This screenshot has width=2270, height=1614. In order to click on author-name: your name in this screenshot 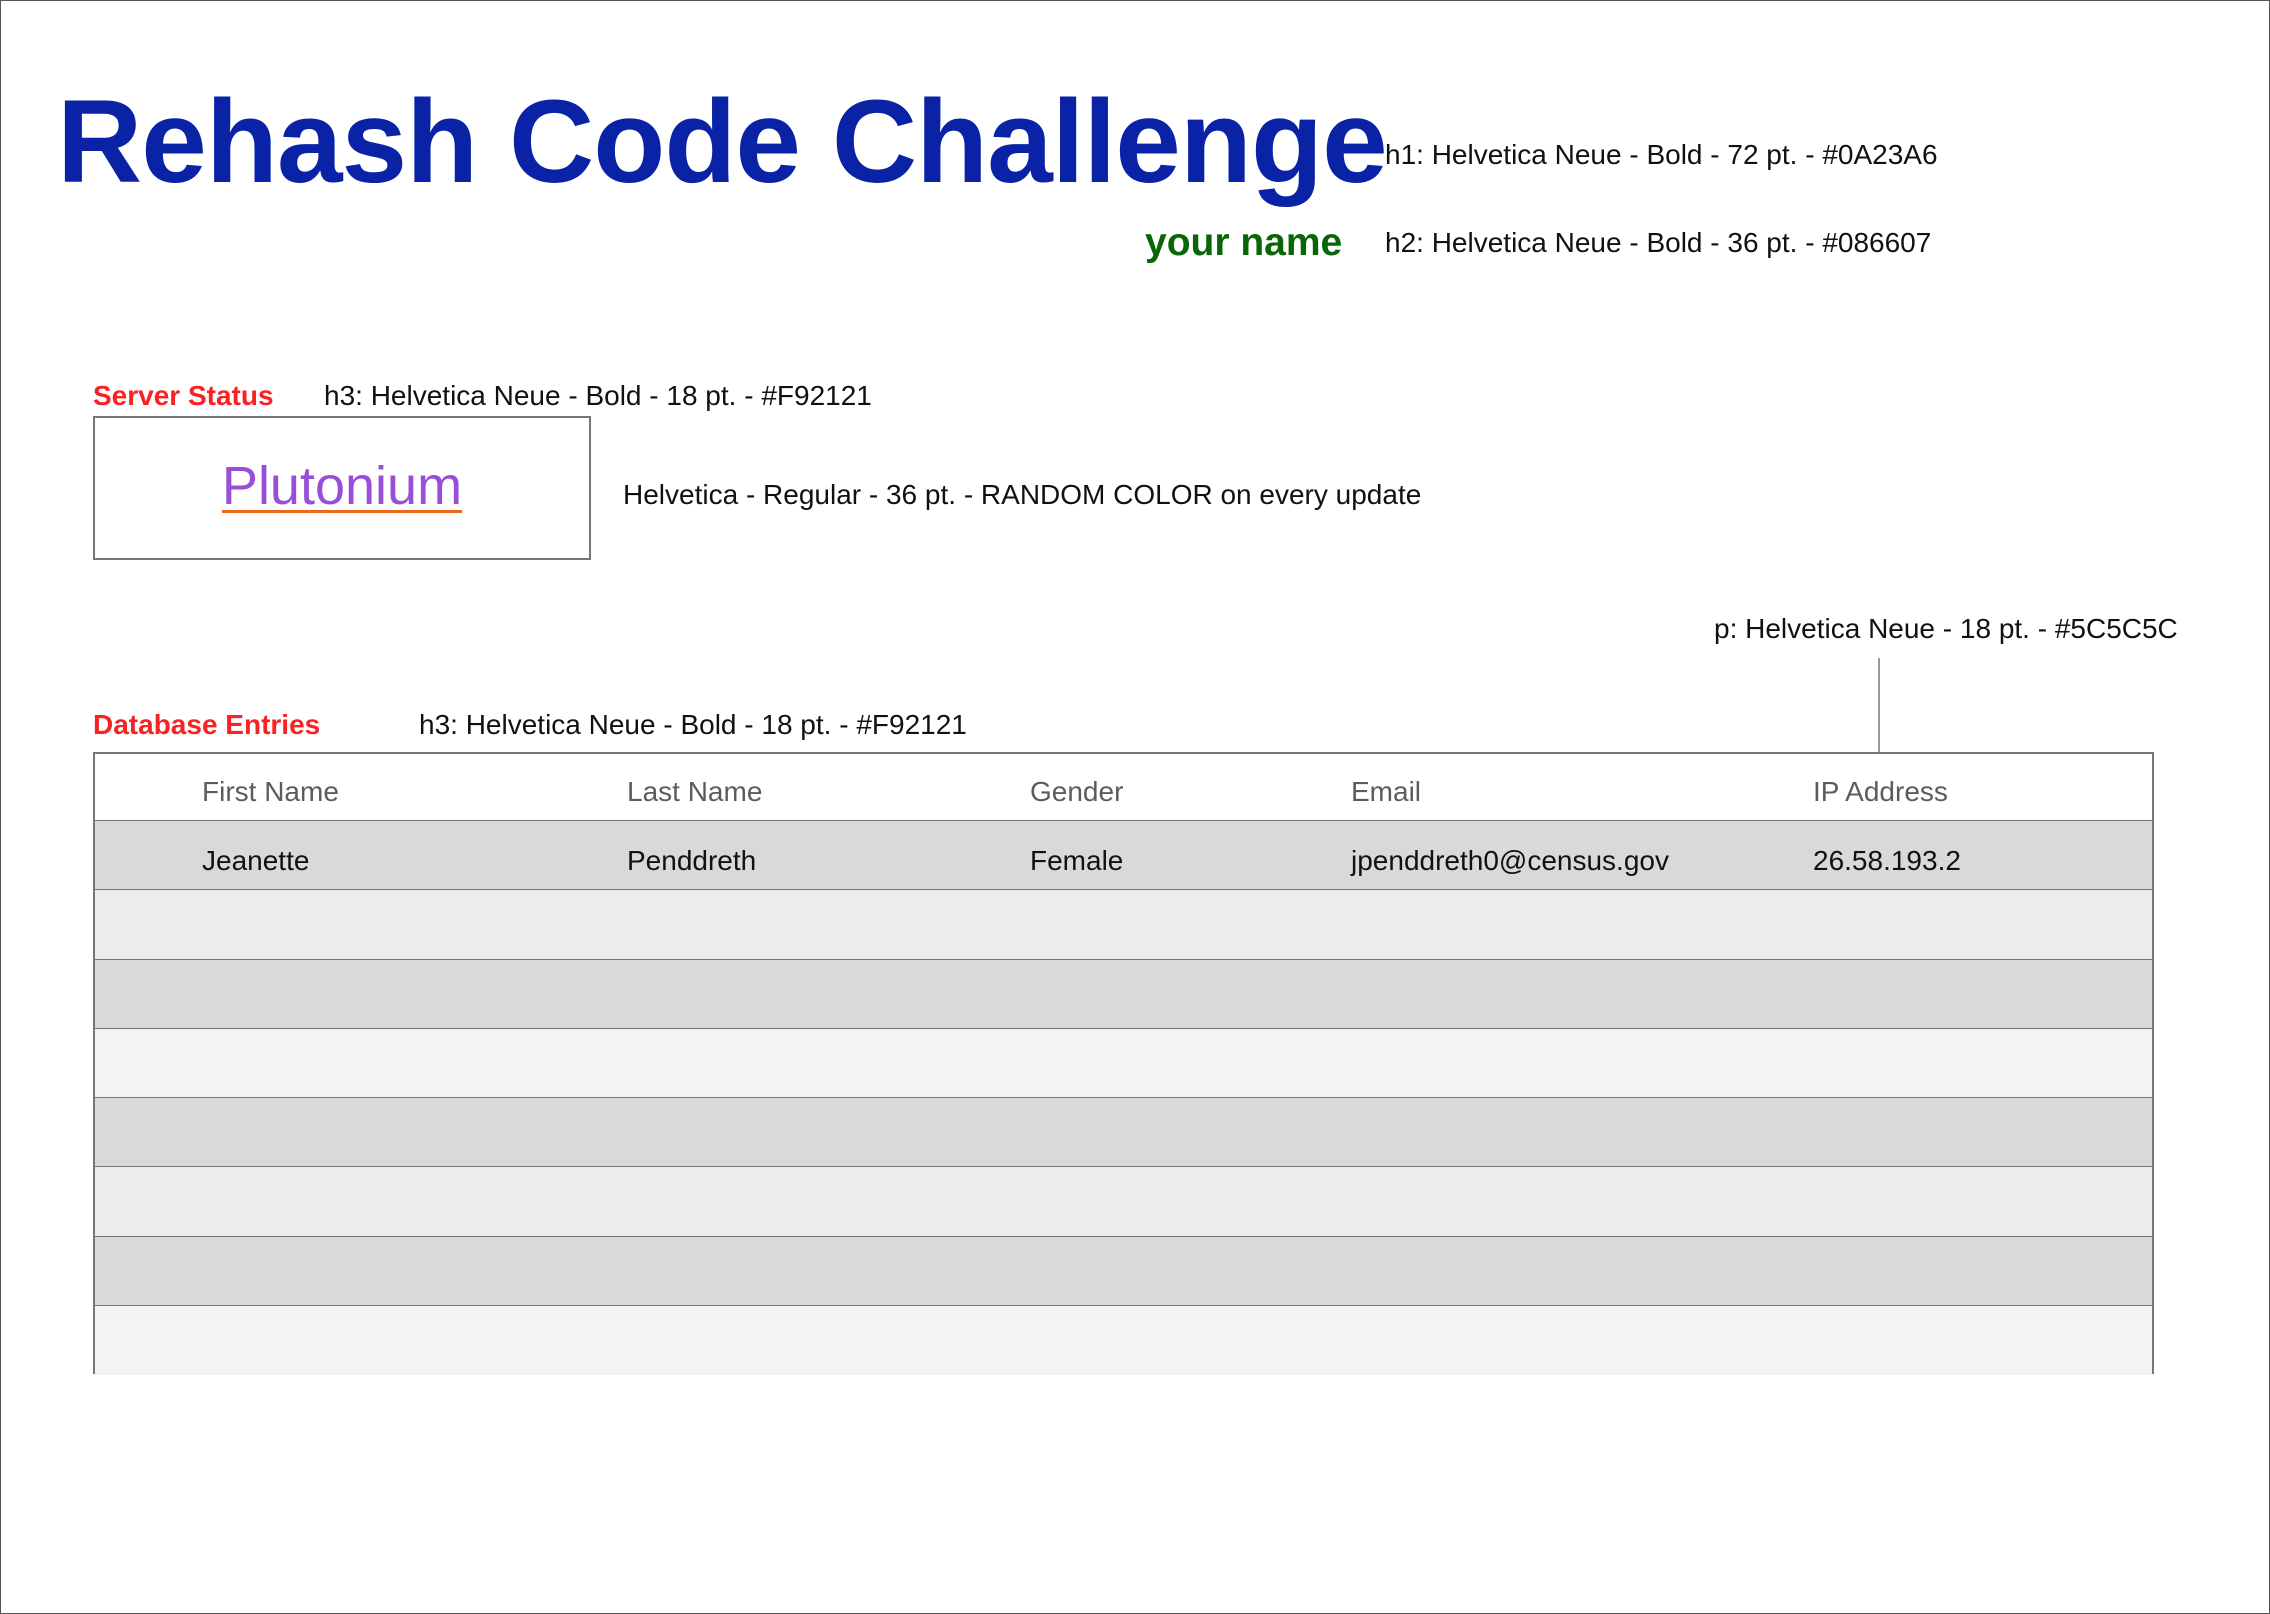, I will do `click(1244, 242)`.